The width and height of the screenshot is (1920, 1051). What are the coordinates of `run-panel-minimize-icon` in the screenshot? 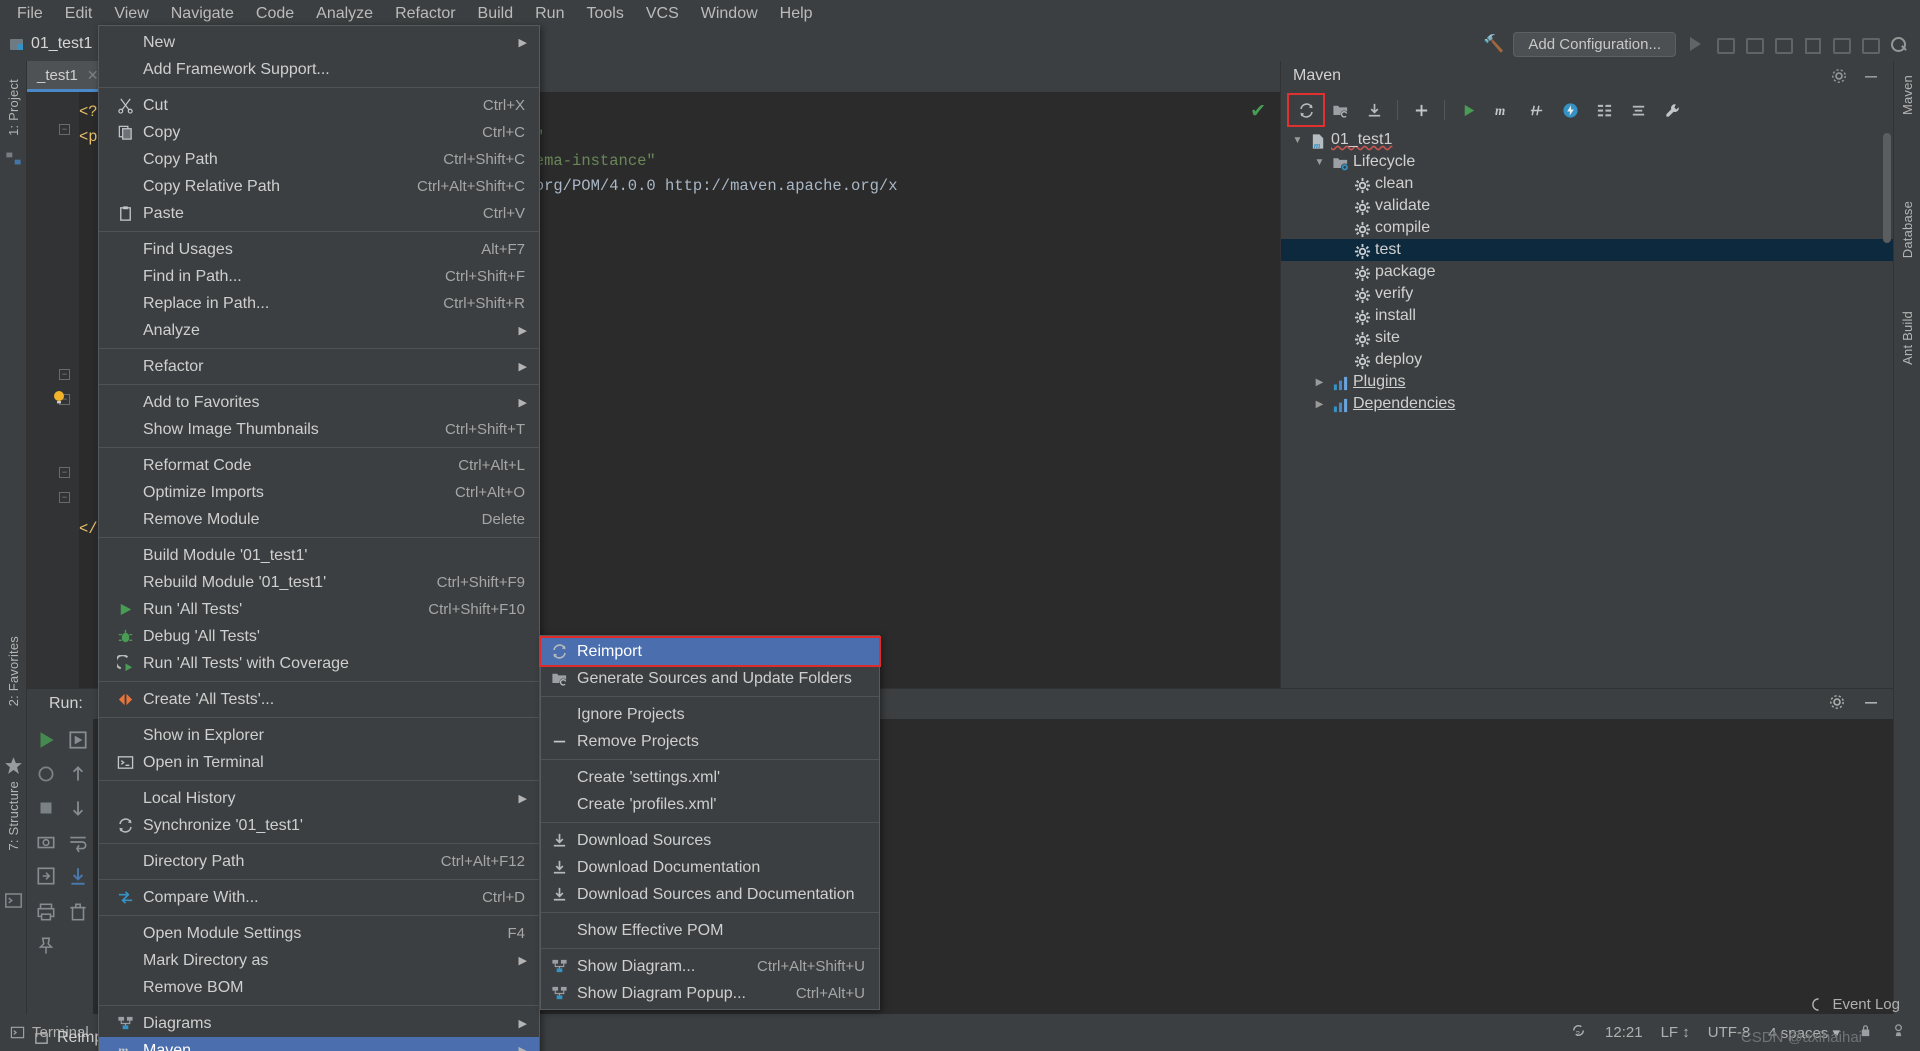 It's located at (1871, 704).